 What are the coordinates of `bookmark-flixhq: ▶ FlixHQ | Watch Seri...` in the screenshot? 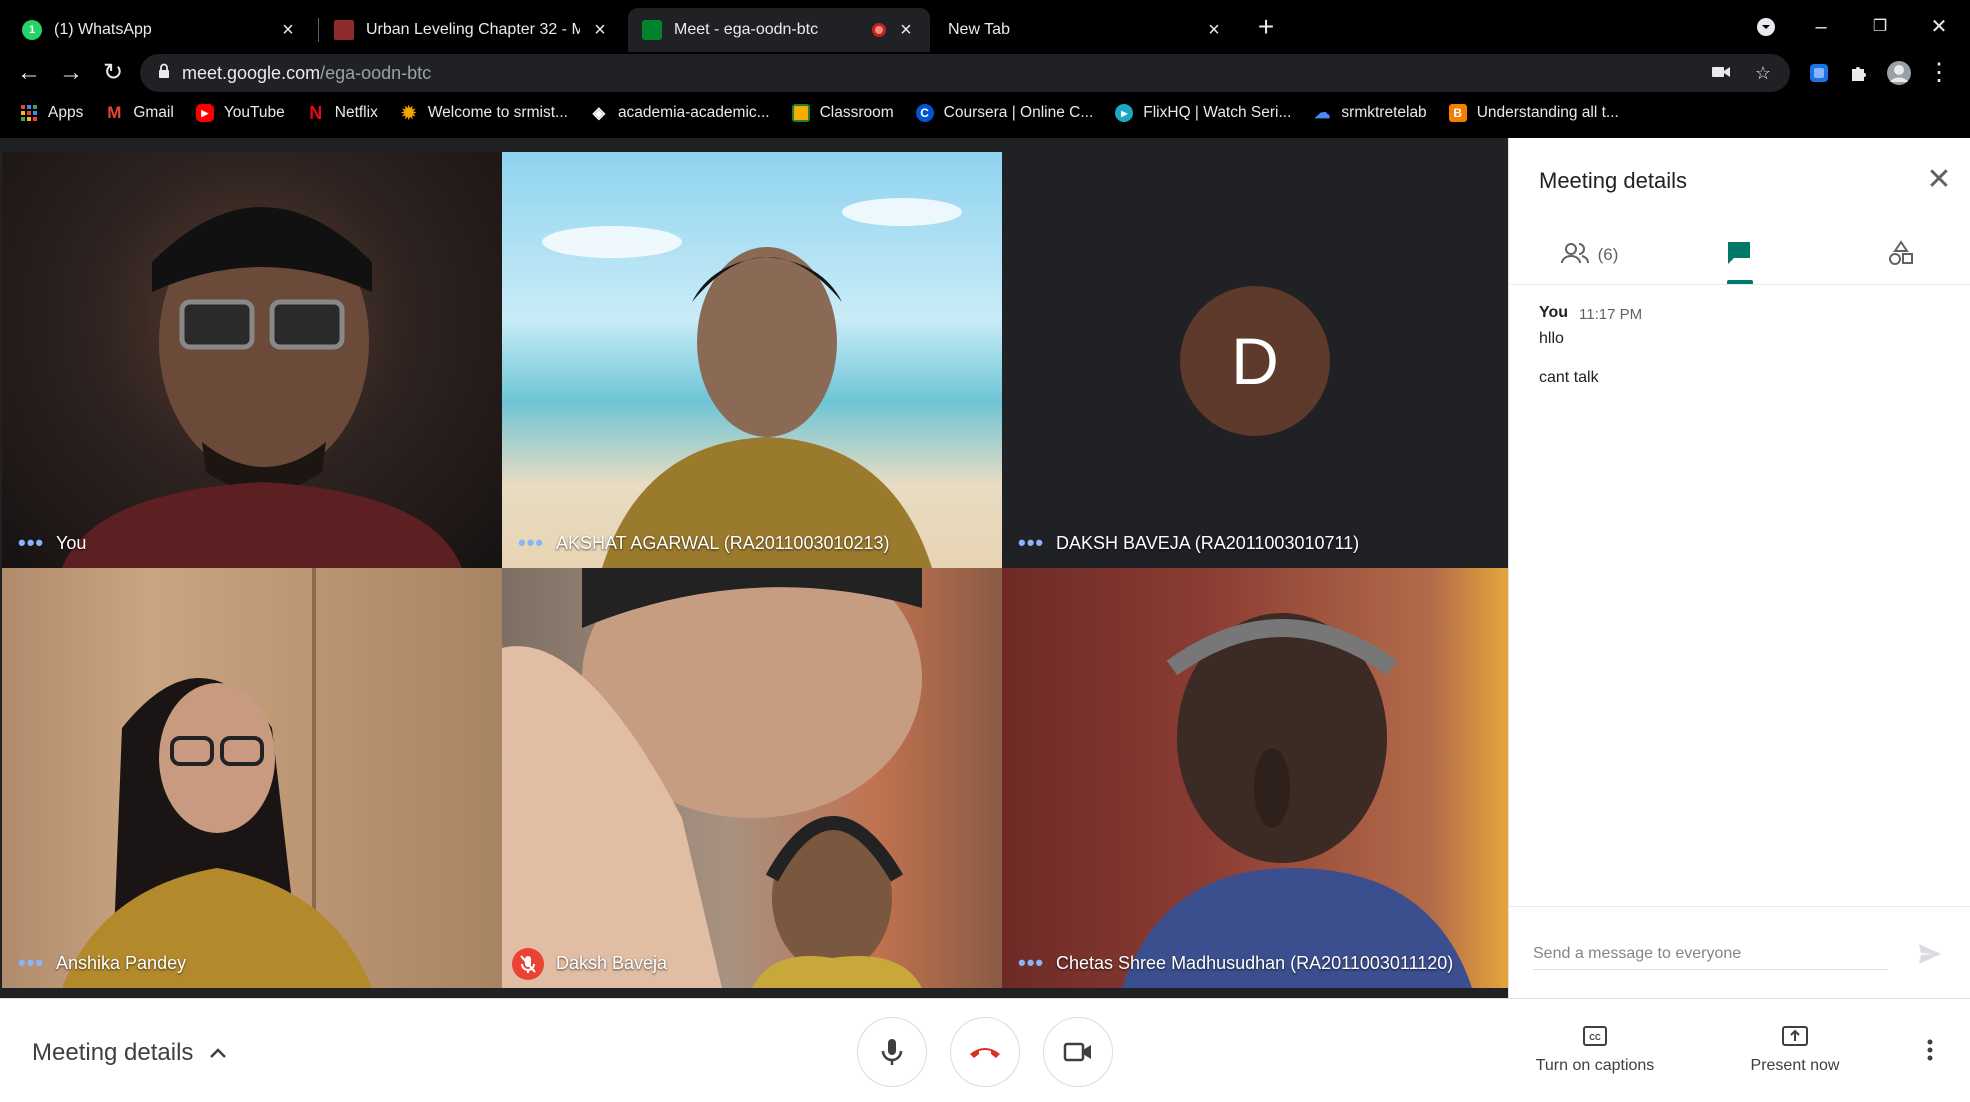 It's located at (1203, 113).